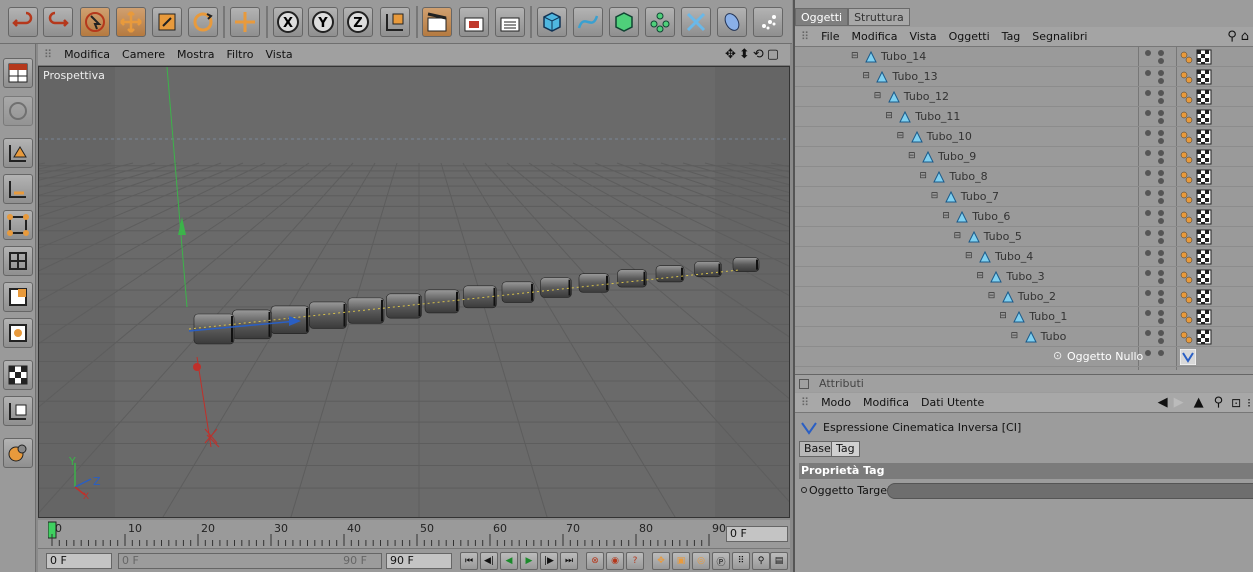 The image size is (1253, 572). I want to click on model-mode-icon, so click(18, 111).